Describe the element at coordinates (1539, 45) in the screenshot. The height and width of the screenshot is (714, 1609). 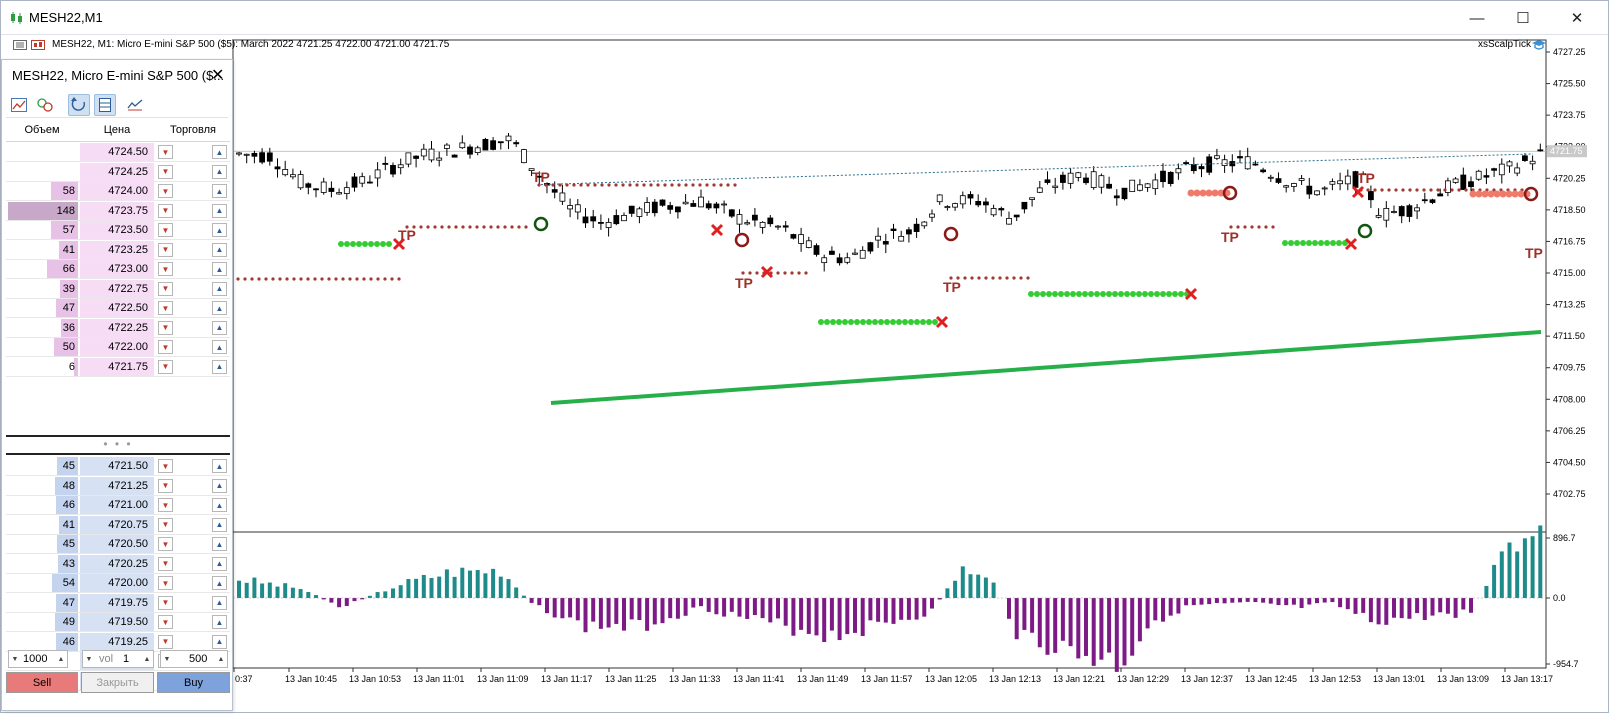
I see `graduation-cap-icon` at that location.